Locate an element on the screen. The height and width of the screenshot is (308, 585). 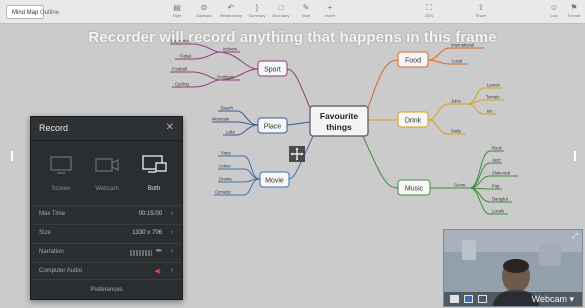
preferences-button: Preferences is located at coordinates (106, 289).